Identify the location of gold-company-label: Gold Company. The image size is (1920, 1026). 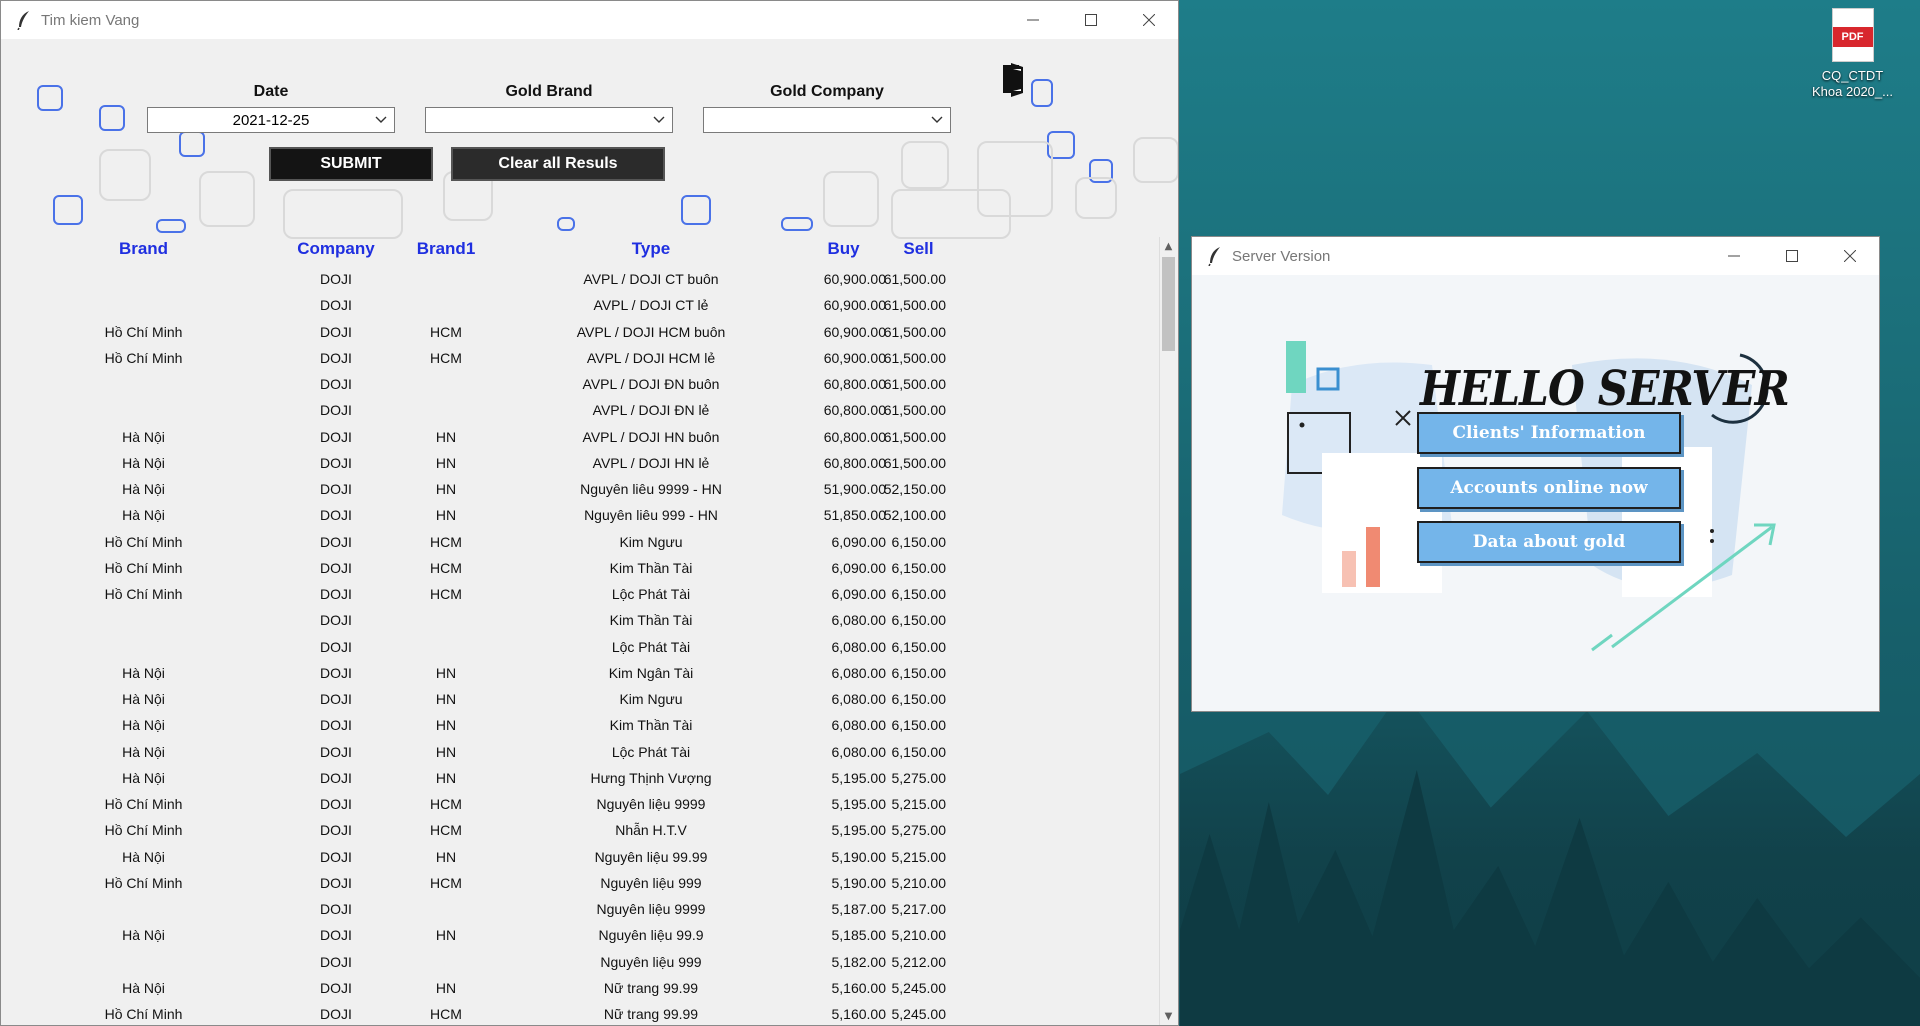
(827, 91).